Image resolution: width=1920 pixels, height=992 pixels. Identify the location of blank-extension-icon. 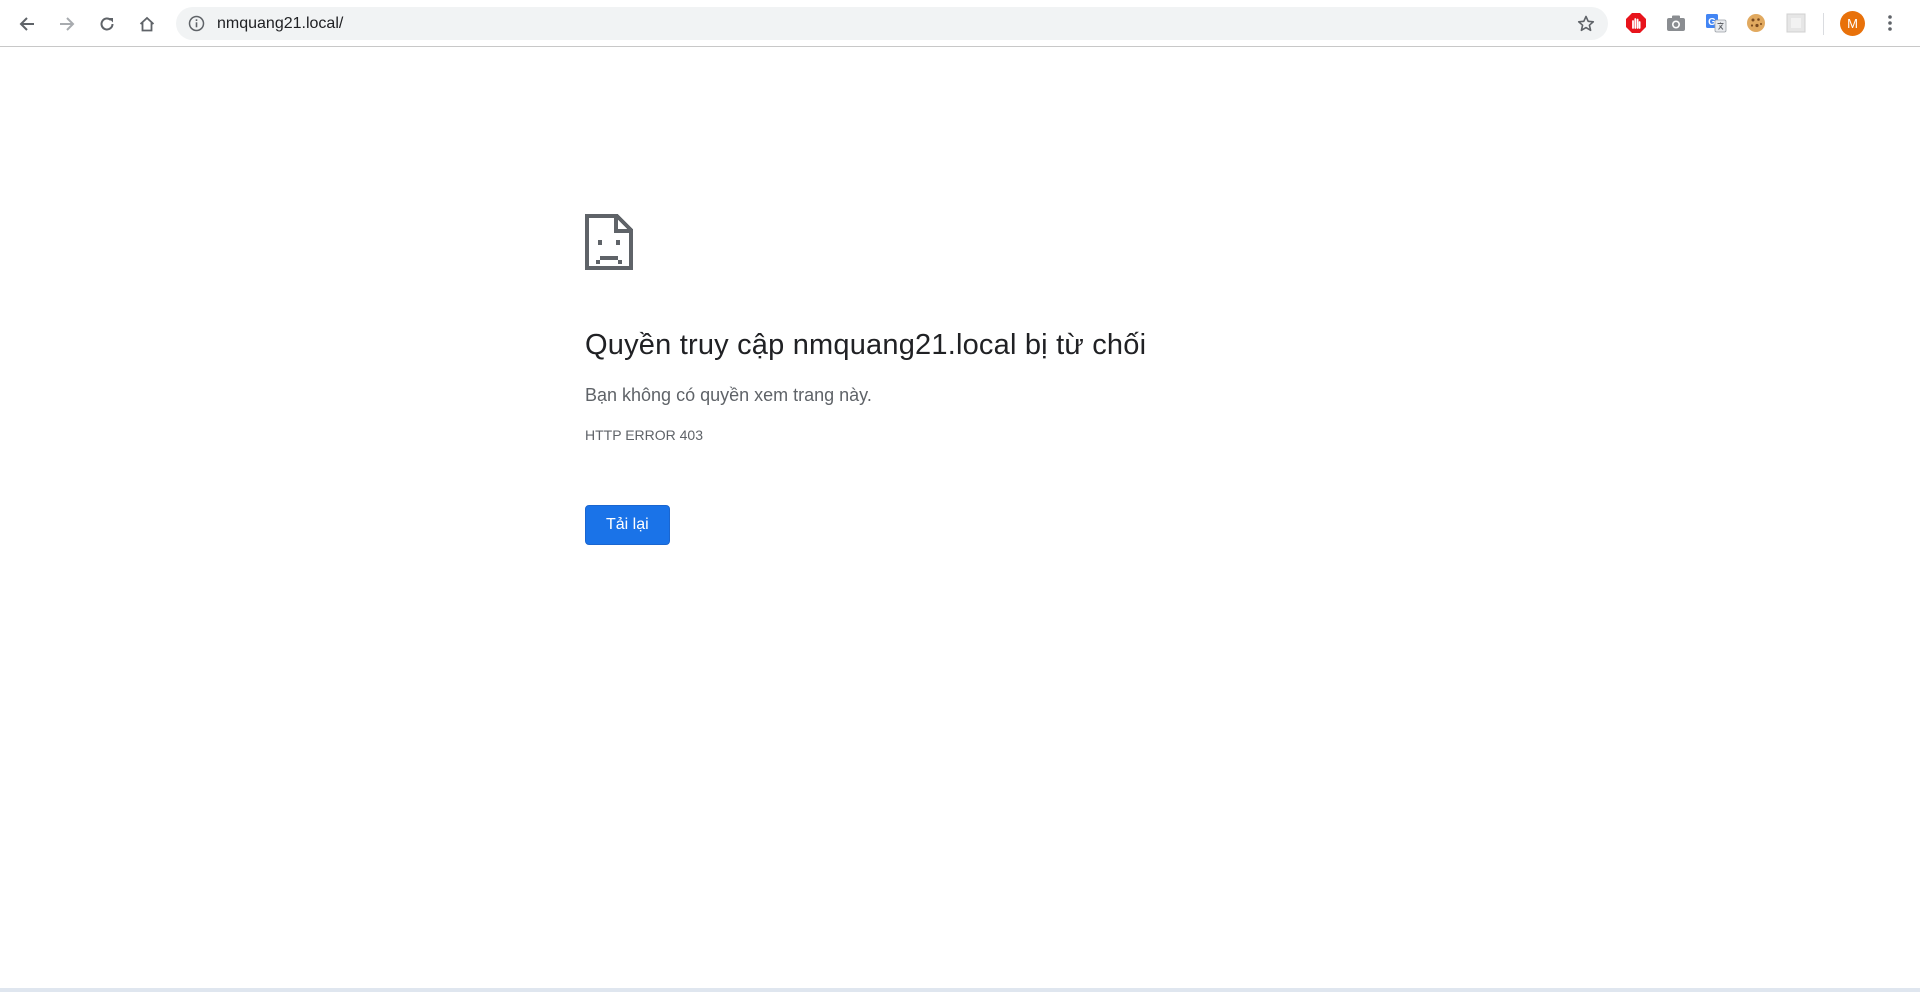
(1796, 23).